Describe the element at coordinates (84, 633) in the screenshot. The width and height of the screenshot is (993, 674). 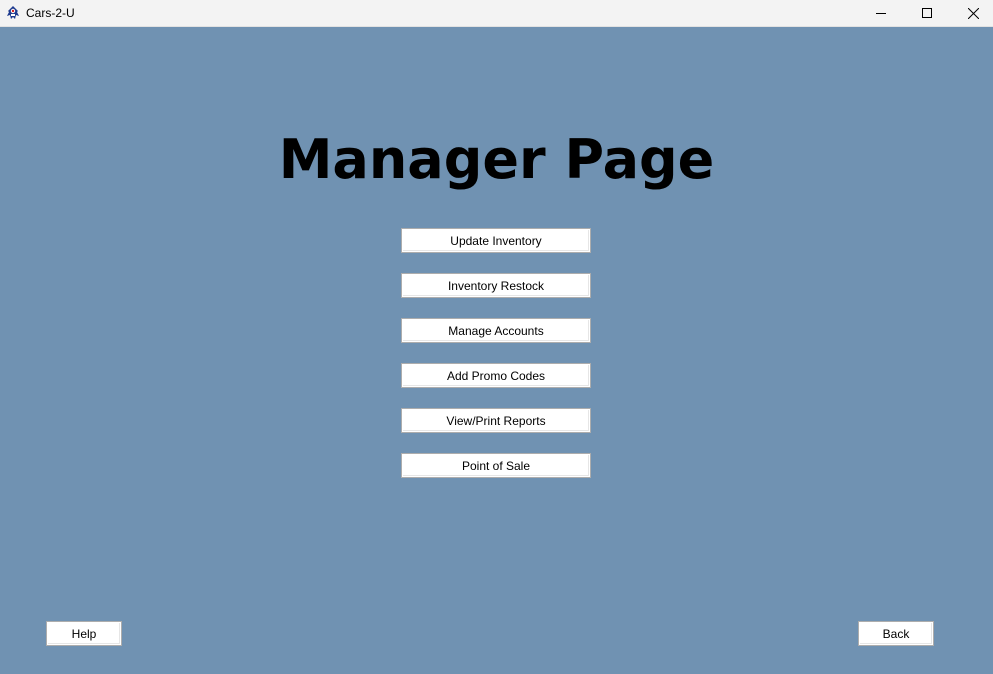
I see `help-button: Help` at that location.